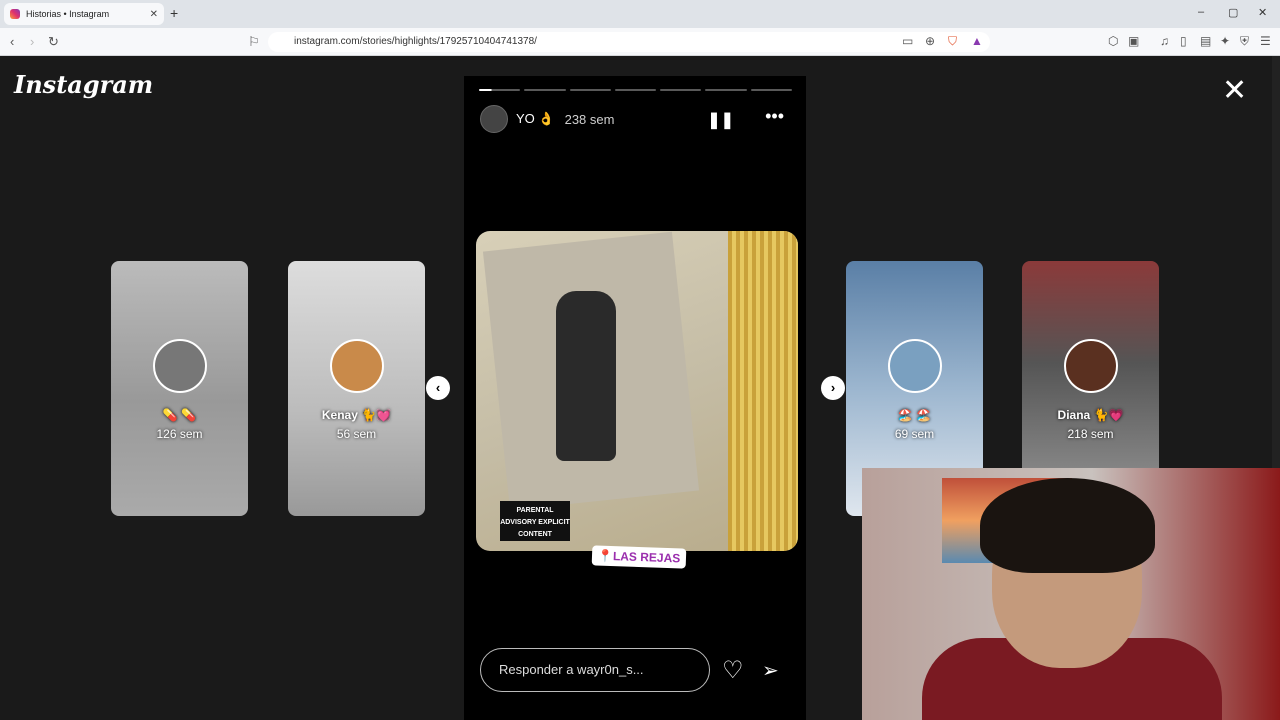 This screenshot has width=1280, height=720. I want to click on side-story-1: 💊 💊 126 sem, so click(179, 388).